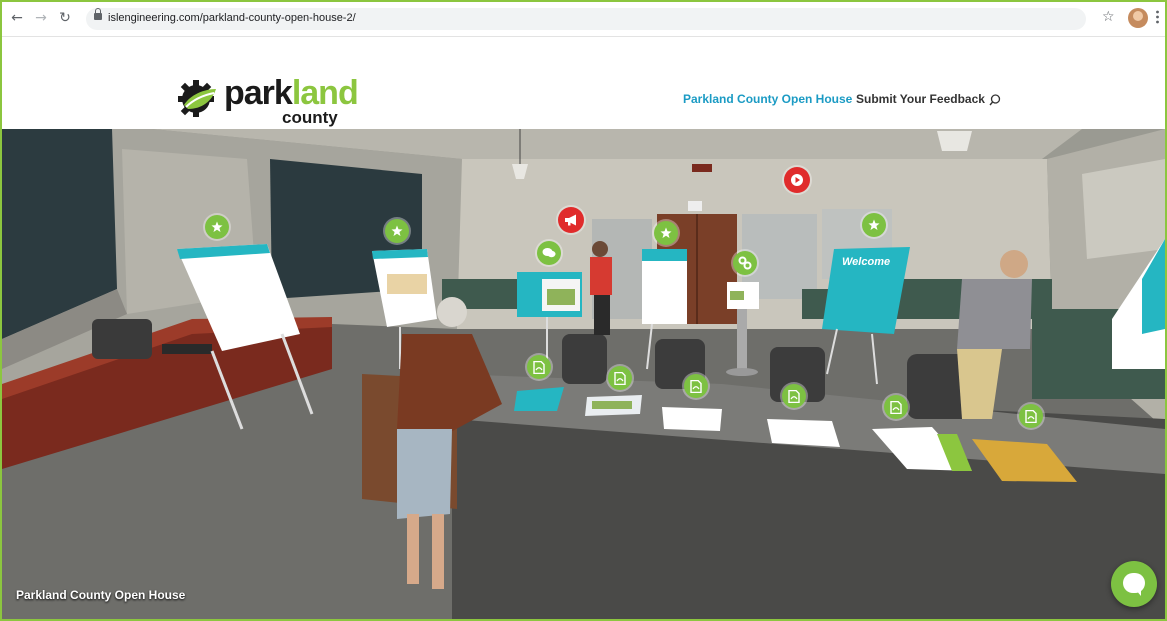 The height and width of the screenshot is (621, 1167). What do you see at coordinates (920, 99) in the screenshot?
I see `nav-submit-feedback: Submit Your Feedback` at bounding box center [920, 99].